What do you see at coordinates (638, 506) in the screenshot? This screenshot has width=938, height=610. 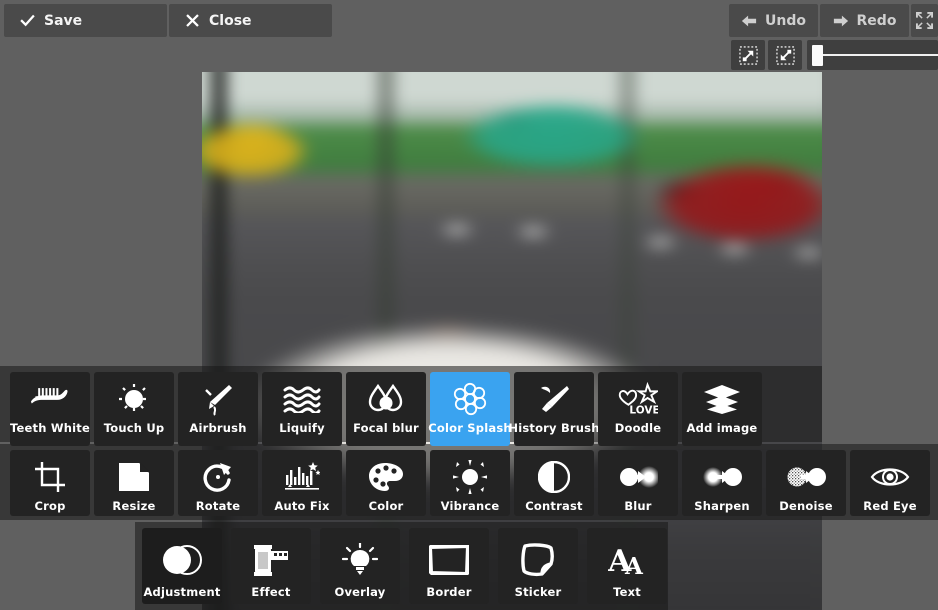 I see `tool-label: Blur` at bounding box center [638, 506].